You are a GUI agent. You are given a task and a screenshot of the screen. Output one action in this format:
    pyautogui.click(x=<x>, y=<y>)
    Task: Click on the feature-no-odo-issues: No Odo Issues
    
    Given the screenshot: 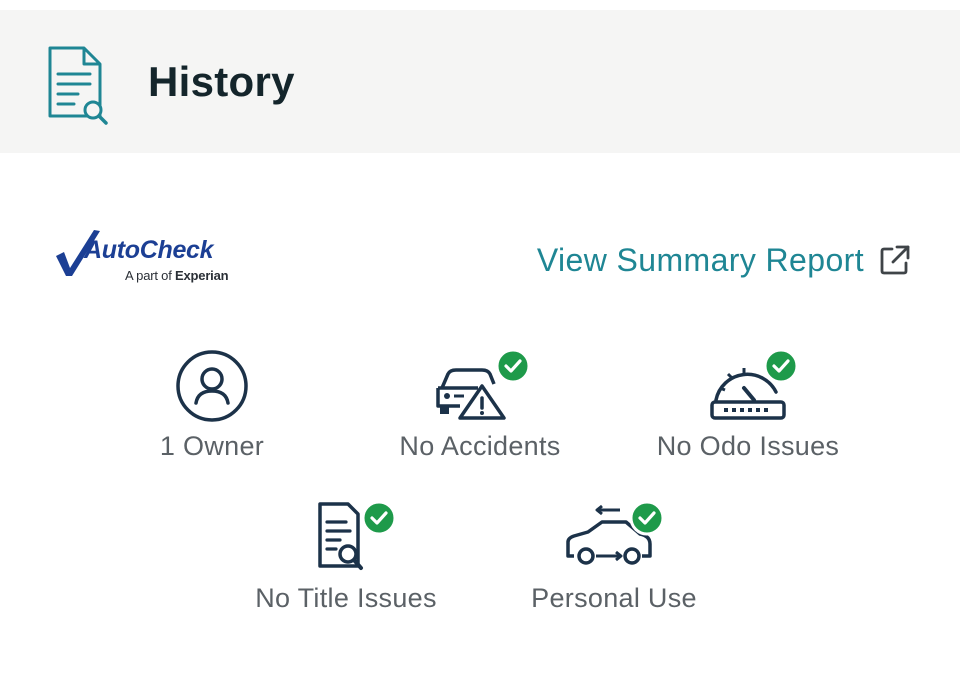 What is the action you would take?
    pyautogui.click(x=748, y=408)
    